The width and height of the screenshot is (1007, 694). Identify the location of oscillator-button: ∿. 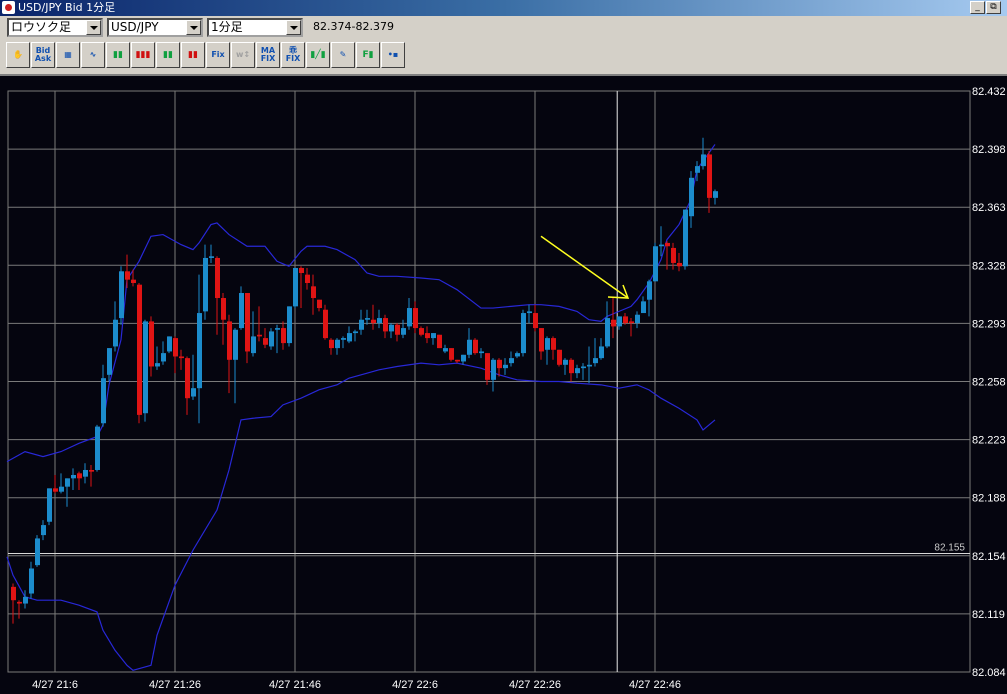
(93, 55).